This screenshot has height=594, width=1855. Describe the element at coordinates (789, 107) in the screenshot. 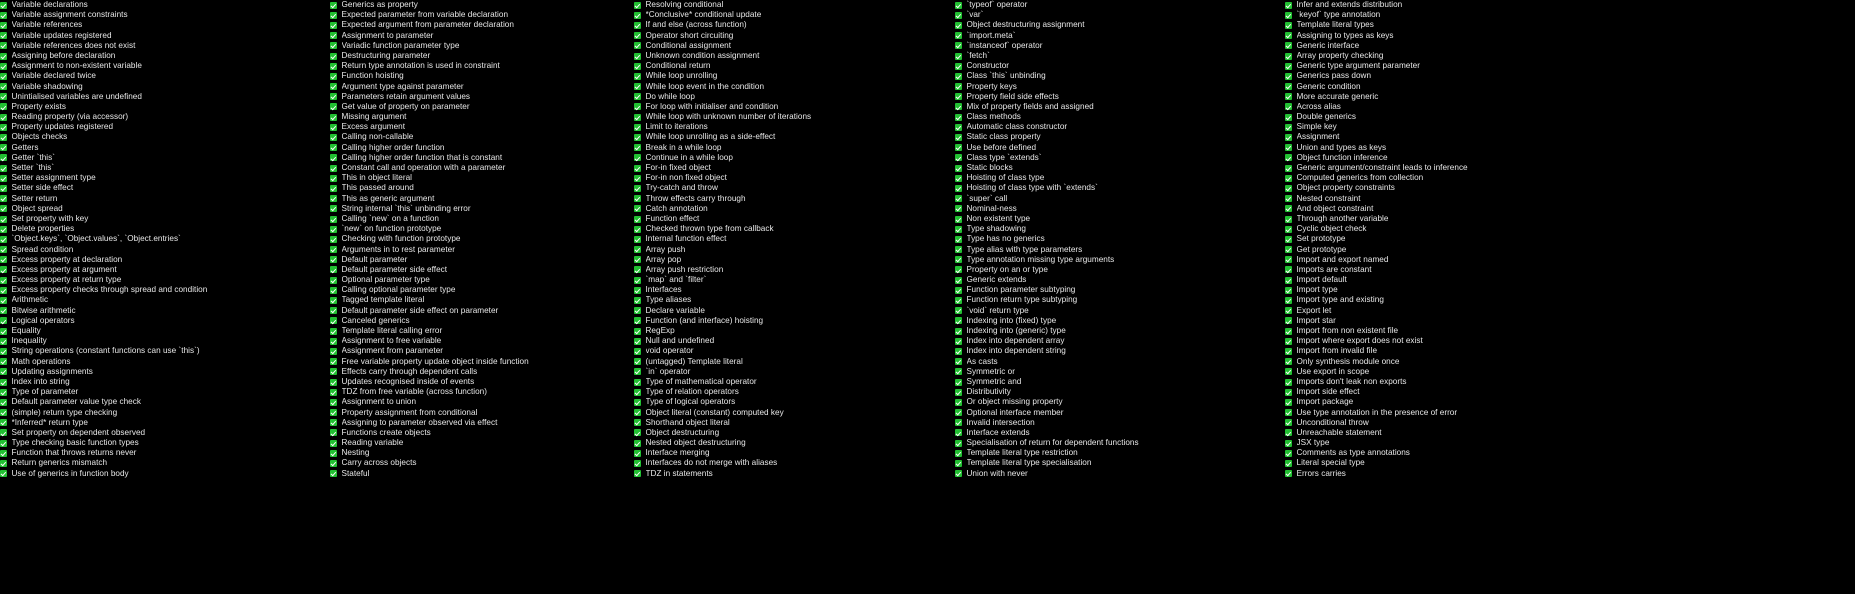

I see `test-result-item: For loop with initialiser and condition` at that location.